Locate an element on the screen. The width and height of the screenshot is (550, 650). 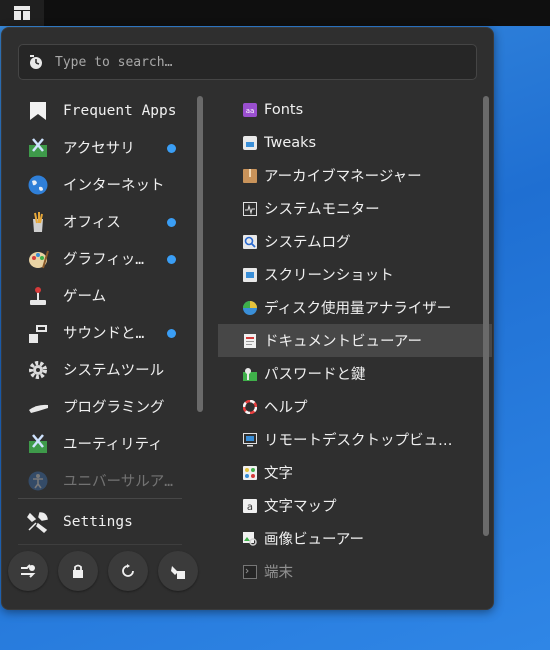
category-games: ゲーム is located at coordinates (101, 295).